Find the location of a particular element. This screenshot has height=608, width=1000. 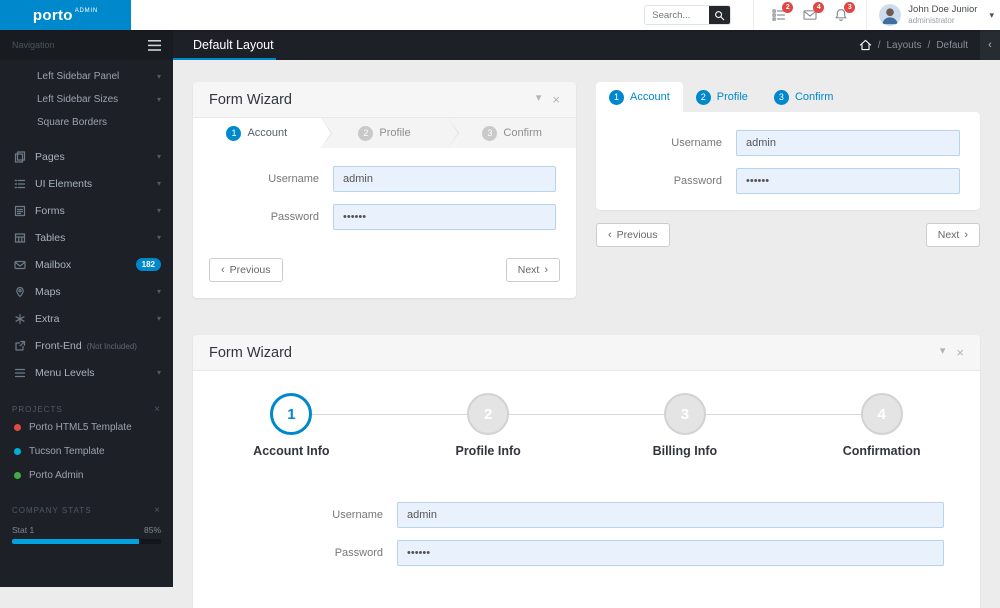

step-profile: 2 Profile is located at coordinates (389, 133).